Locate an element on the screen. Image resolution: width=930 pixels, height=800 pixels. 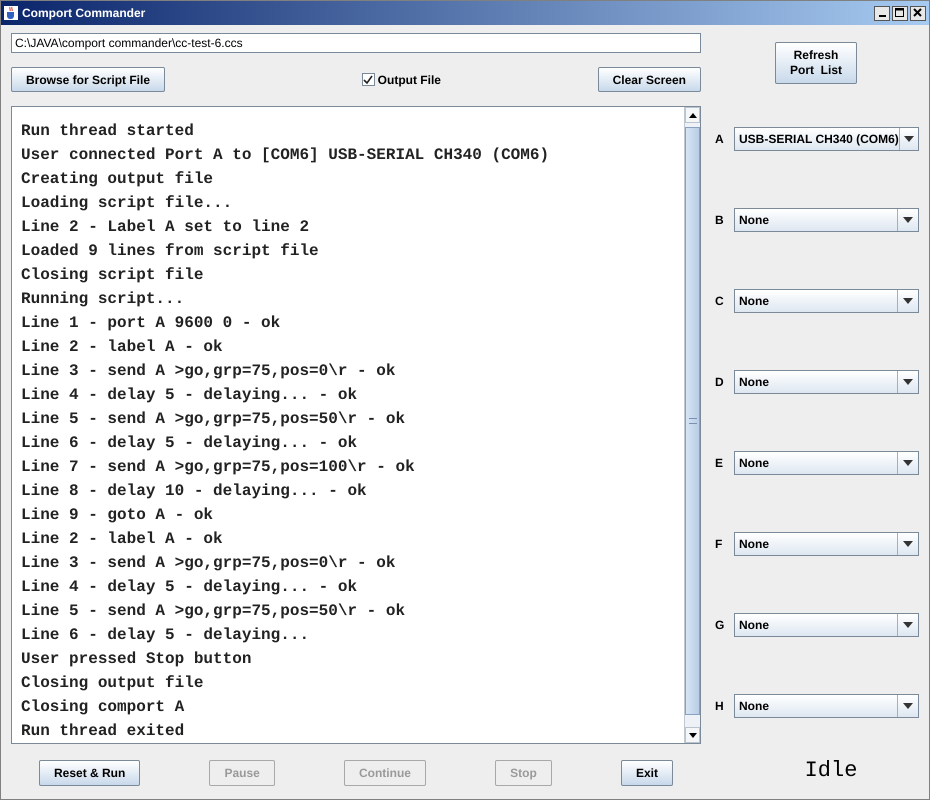
console-line: Line 9 - goto A - ok is located at coordinates (117, 515).